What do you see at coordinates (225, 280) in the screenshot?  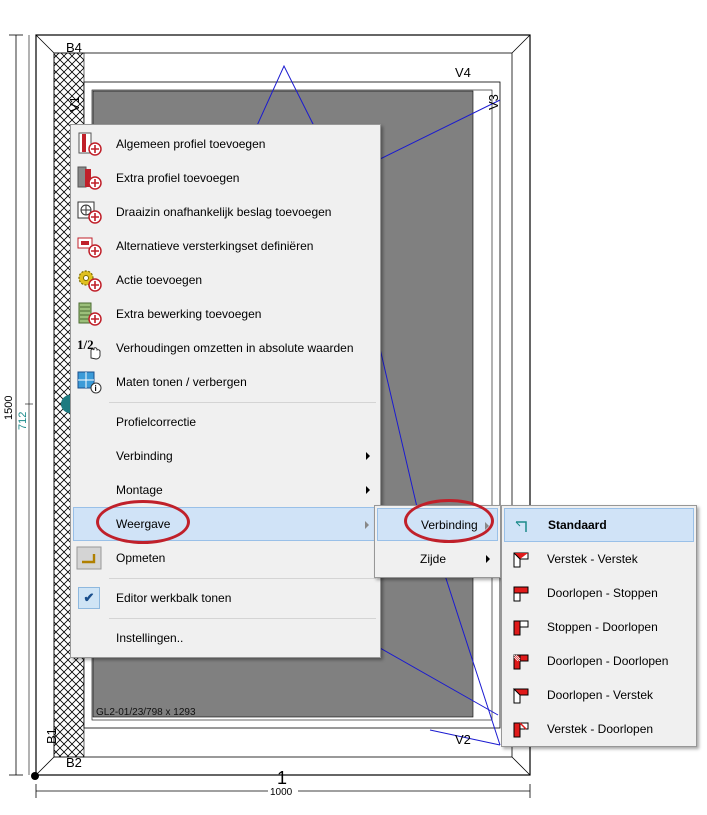 I see `menu-item-actie-toevoegen: Actie toevoegen` at bounding box center [225, 280].